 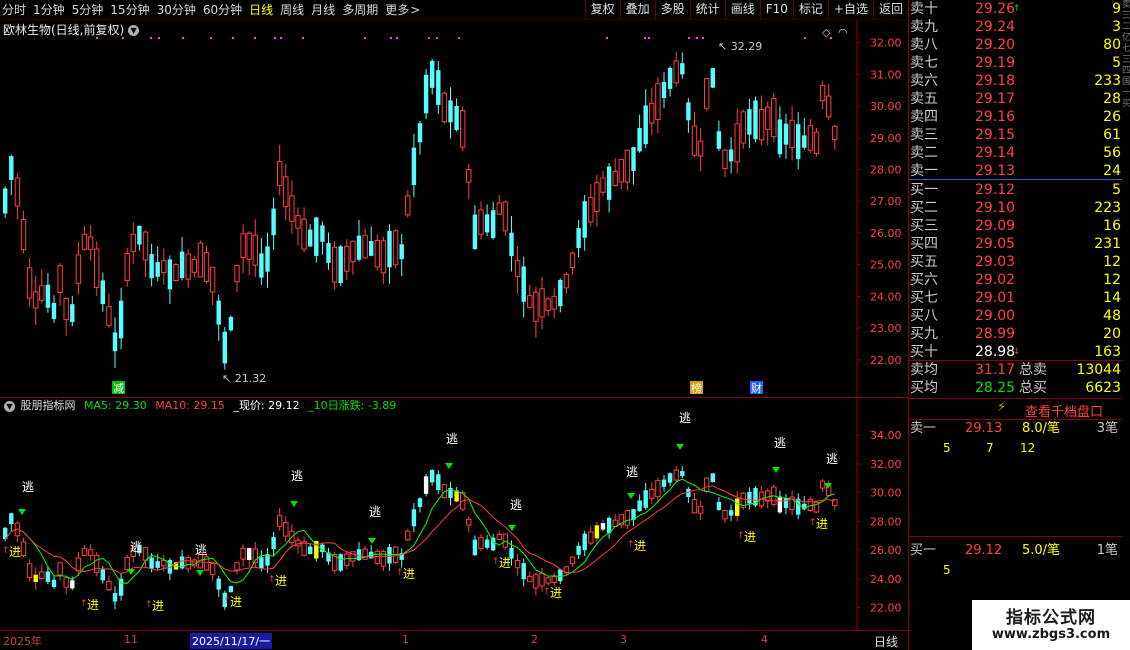 I want to click on level-volume: 5, so click(x=1116, y=63).